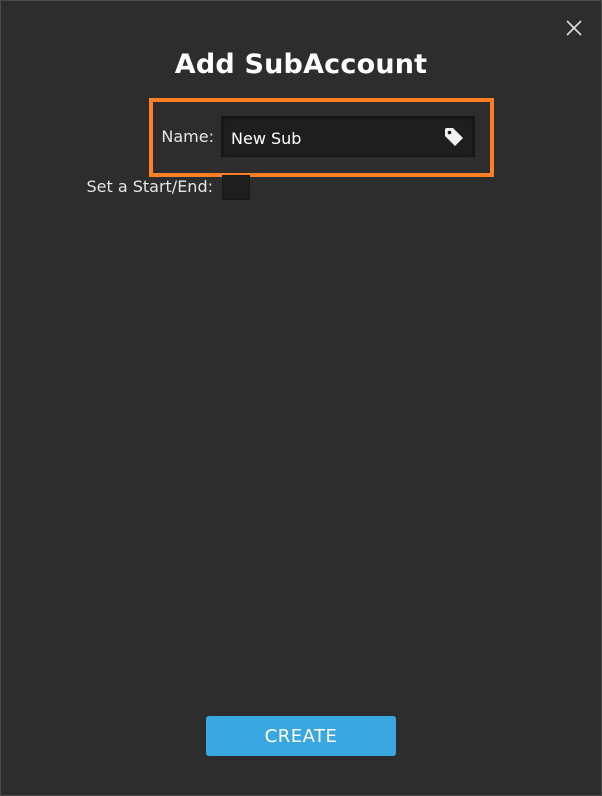  What do you see at coordinates (187, 136) in the screenshot?
I see `name-label: Name:` at bounding box center [187, 136].